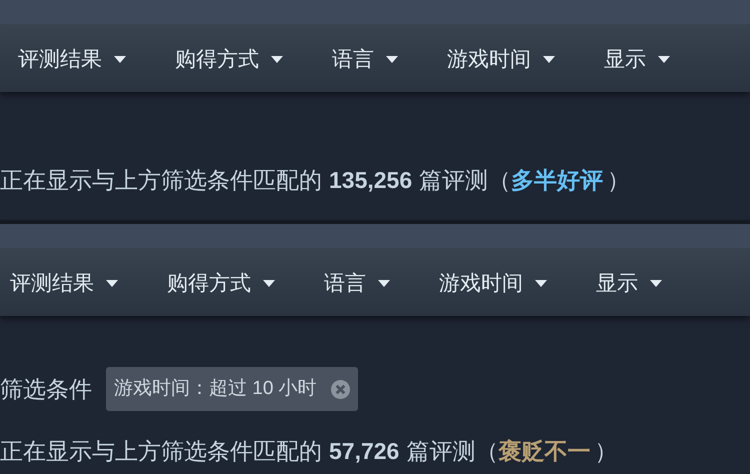  What do you see at coordinates (557, 180) in the screenshot?
I see `review-rating: 多半好评` at bounding box center [557, 180].